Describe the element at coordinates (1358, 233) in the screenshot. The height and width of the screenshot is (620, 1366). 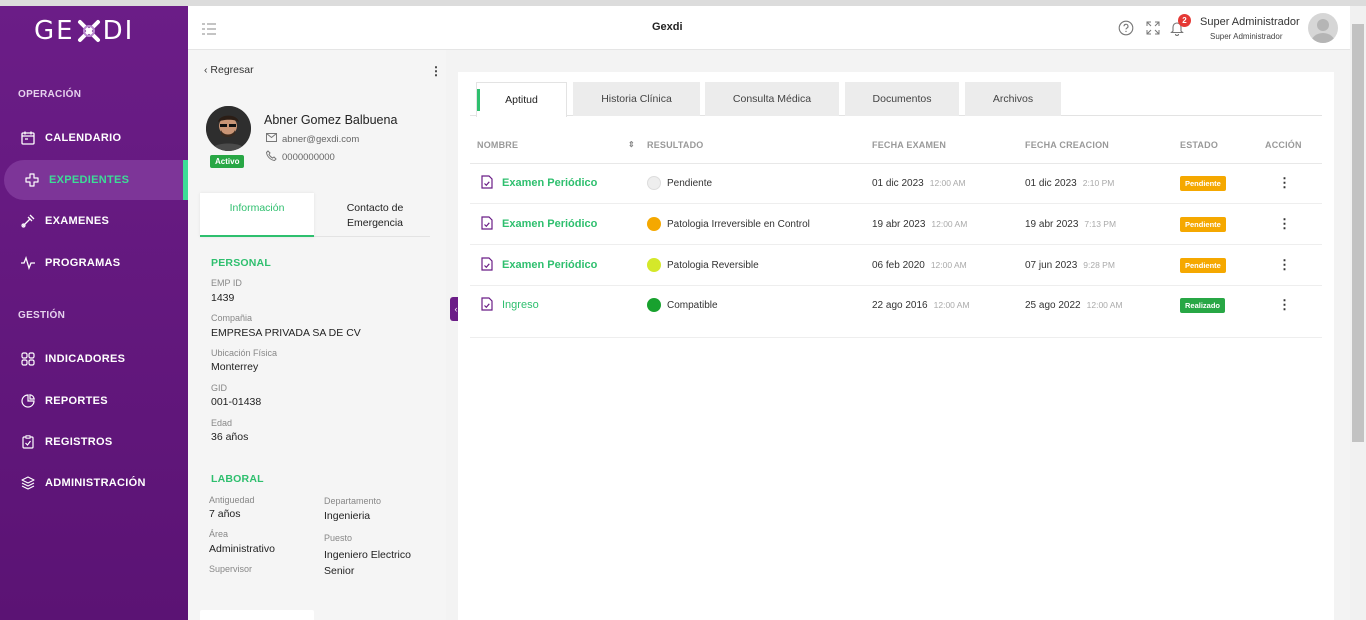
I see `scrollbar-thumb` at that location.